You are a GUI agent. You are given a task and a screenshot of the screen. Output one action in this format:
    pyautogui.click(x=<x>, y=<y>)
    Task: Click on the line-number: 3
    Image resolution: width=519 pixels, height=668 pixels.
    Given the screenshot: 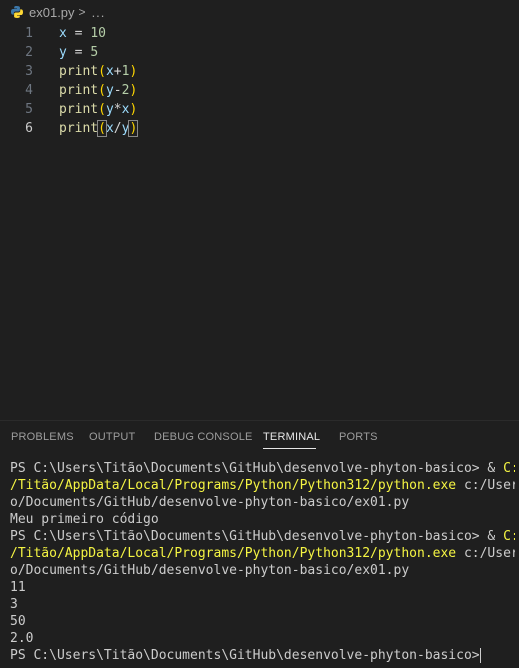 What is the action you would take?
    pyautogui.click(x=29, y=71)
    